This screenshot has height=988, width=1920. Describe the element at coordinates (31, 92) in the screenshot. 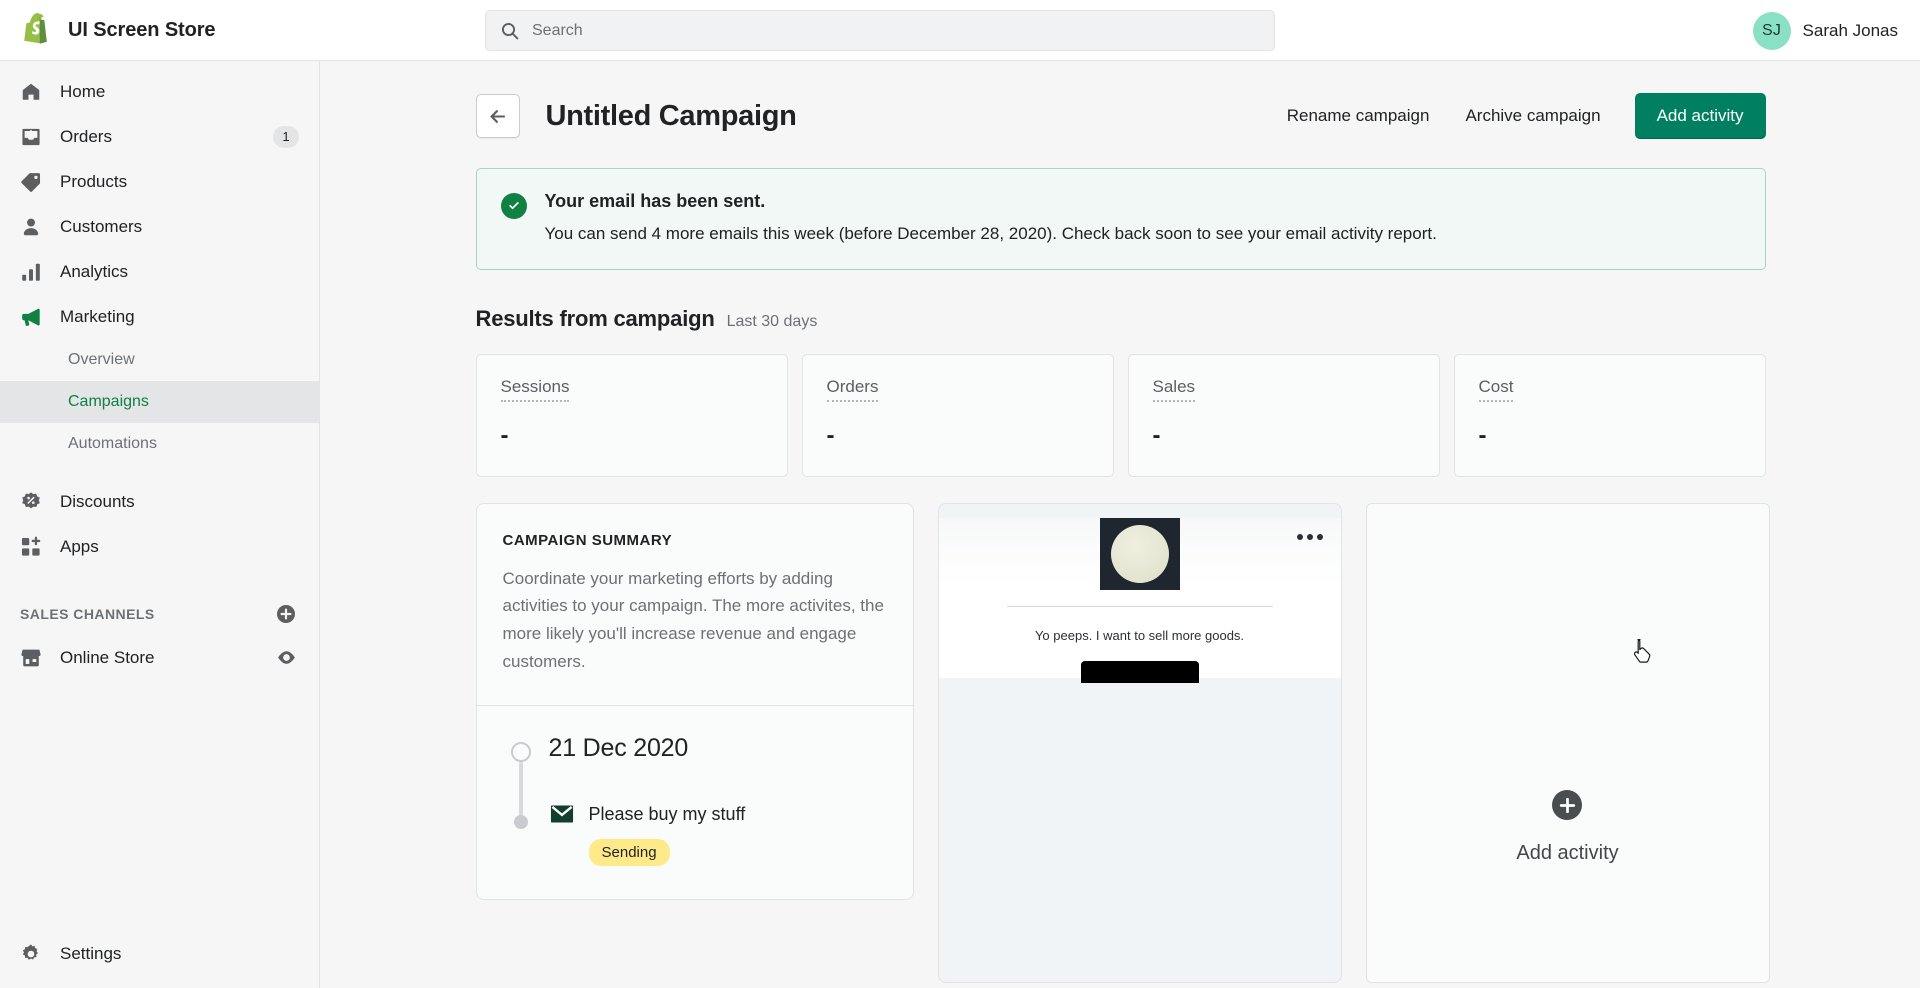

I see `home-icon` at that location.